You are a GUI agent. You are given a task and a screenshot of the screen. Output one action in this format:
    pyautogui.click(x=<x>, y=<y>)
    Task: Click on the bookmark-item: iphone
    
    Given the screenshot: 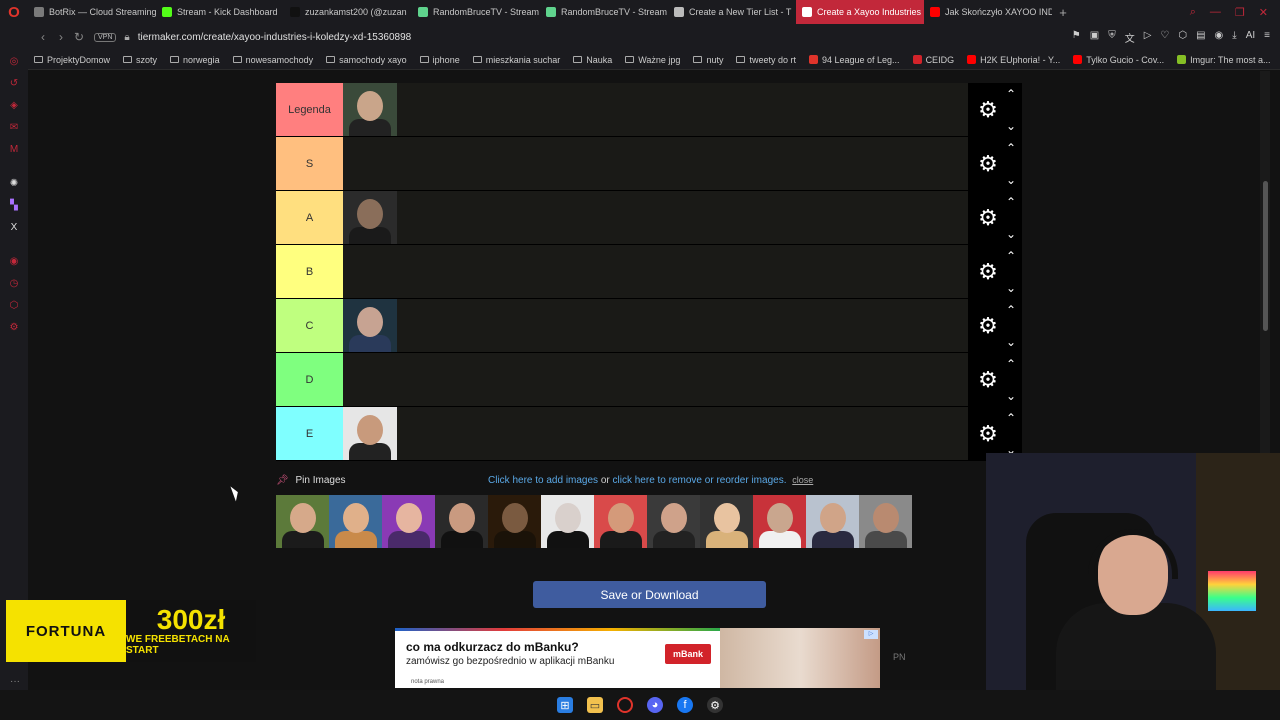 What is the action you would take?
    pyautogui.click(x=439, y=60)
    